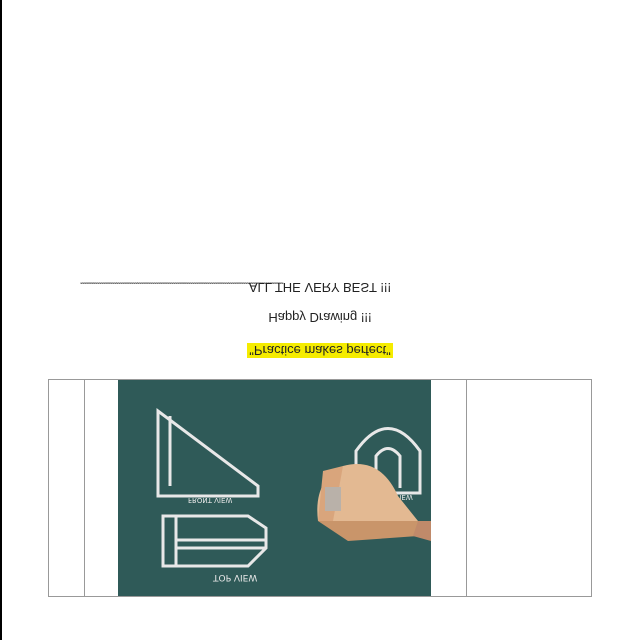  Describe the element at coordinates (333, 499) in the screenshot. I see `model-sticker` at that location.